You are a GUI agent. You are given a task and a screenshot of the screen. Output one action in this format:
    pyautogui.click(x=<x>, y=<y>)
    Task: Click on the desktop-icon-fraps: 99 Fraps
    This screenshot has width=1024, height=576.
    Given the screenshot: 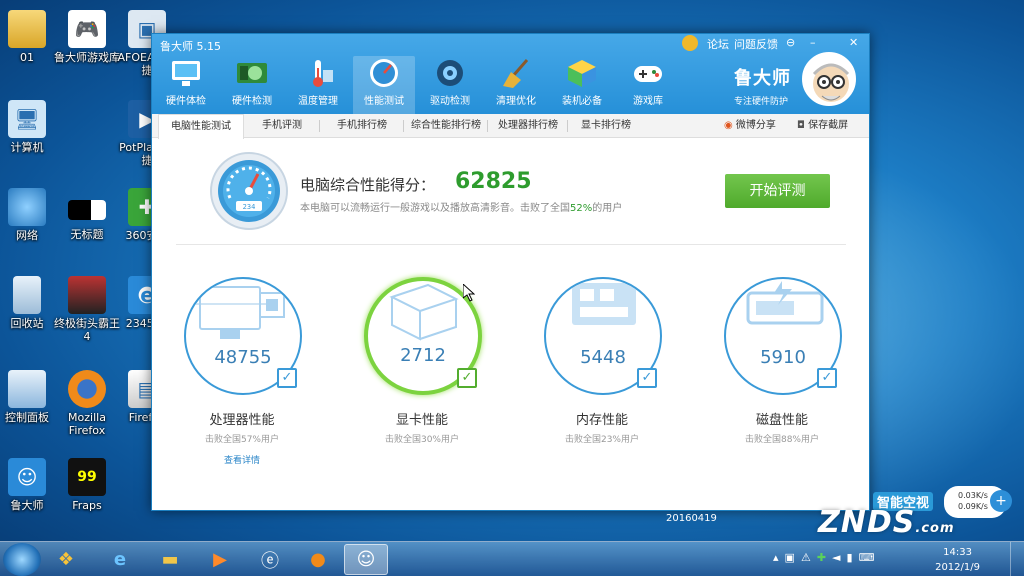 What is the action you would take?
    pyautogui.click(x=87, y=485)
    